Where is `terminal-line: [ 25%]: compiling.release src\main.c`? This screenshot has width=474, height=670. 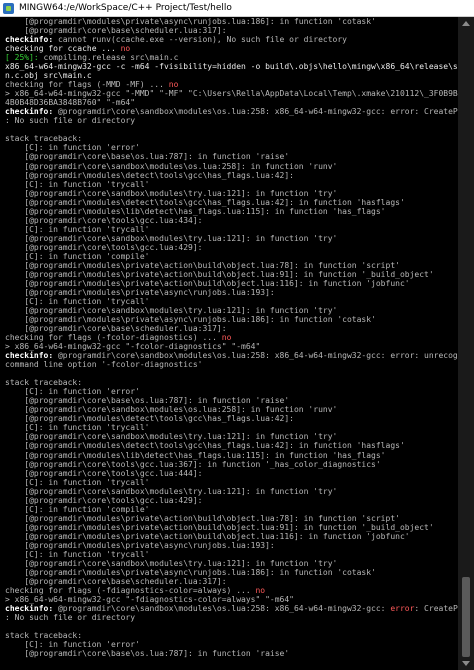 terminal-line: [ 25%]: compiling.release src\main.c is located at coordinates (231, 57).